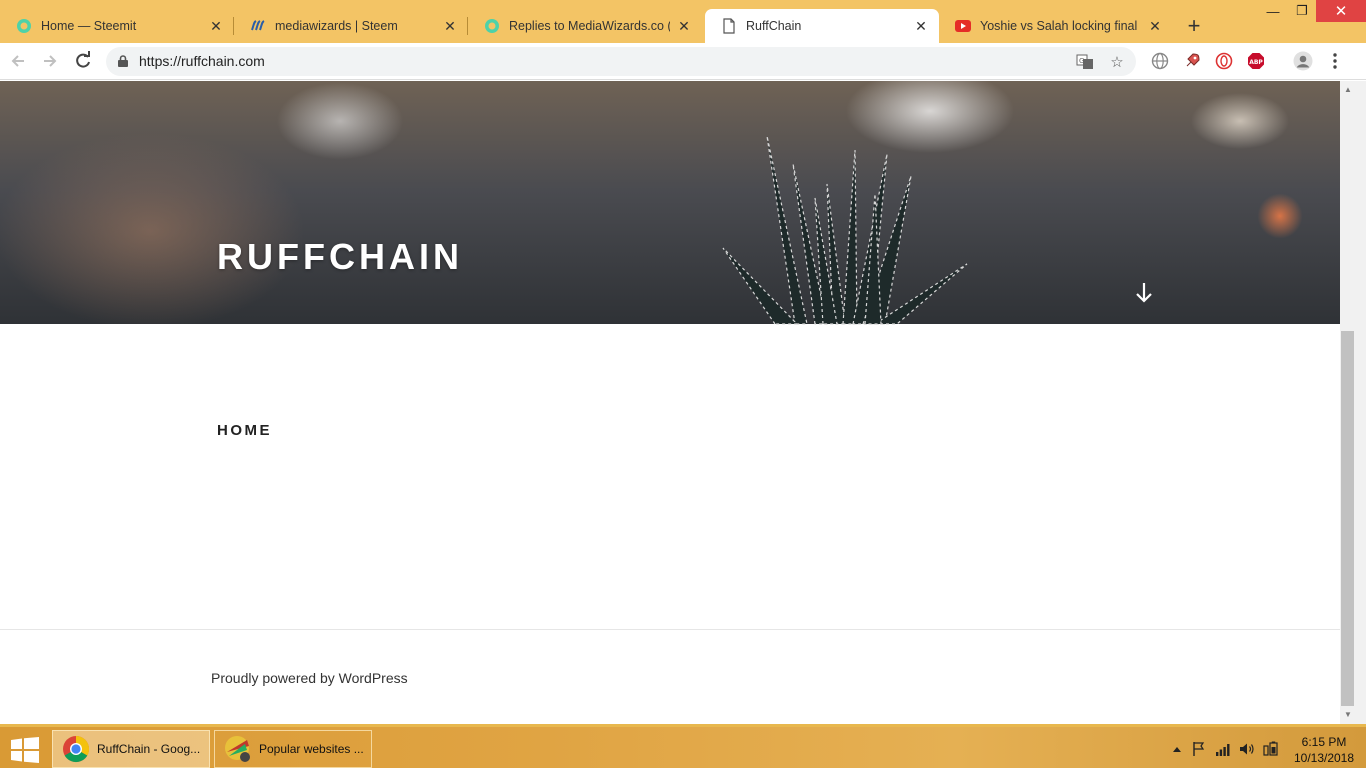 The height and width of the screenshot is (768, 1366). Describe the element at coordinates (1060, 26) in the screenshot. I see `tab-title: Yoshie vs Salah locking final SD` at that location.